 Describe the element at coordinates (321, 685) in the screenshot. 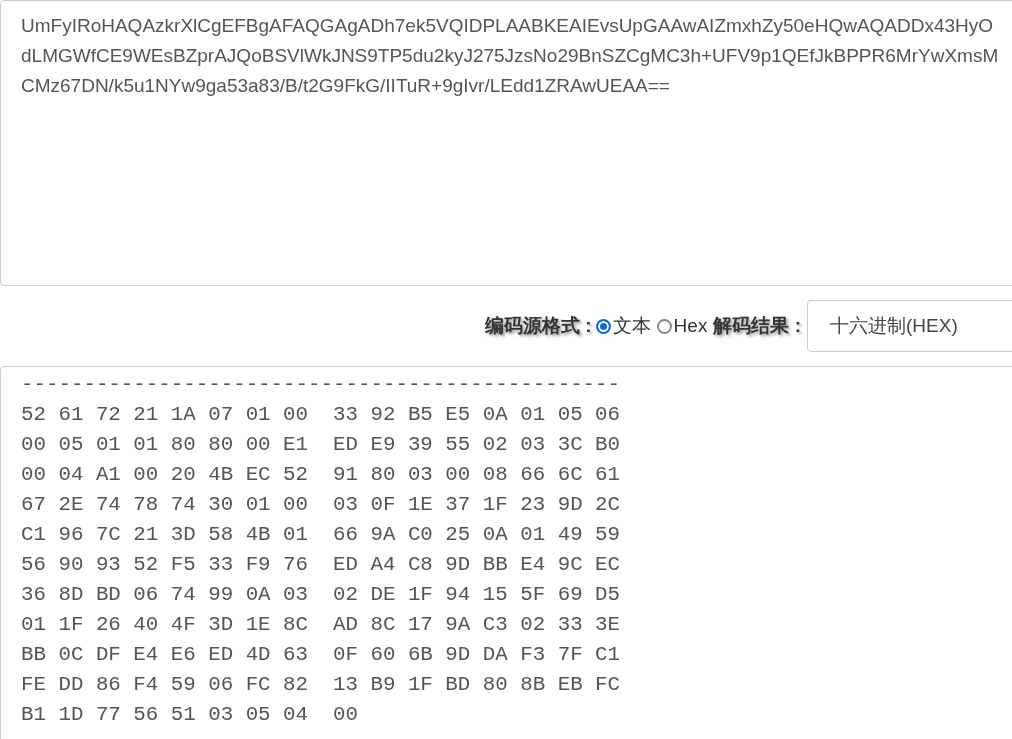

I see `hex-line: FE DD 86 F4 59 06 FC 82 13 B9 1F BD 80 8B EB FC` at that location.